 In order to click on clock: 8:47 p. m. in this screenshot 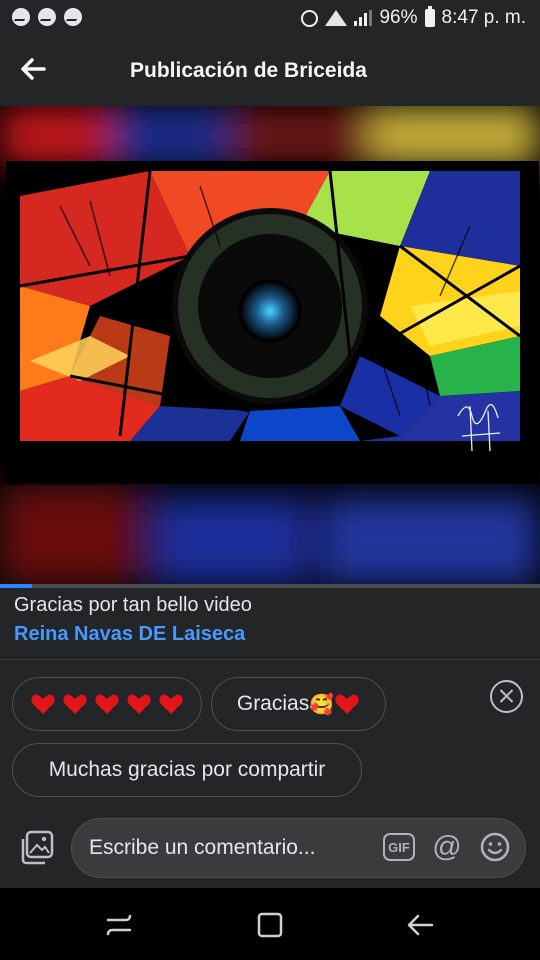, I will do `click(484, 17)`.